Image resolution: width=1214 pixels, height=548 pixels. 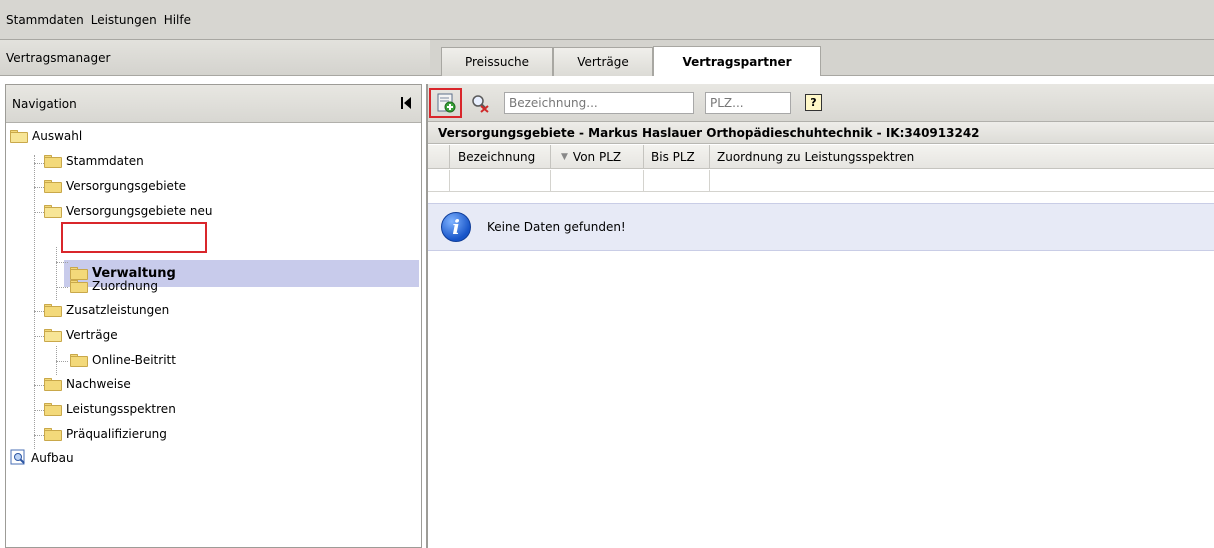 I want to click on tree-item-label: Verträge, so click(x=92, y=335).